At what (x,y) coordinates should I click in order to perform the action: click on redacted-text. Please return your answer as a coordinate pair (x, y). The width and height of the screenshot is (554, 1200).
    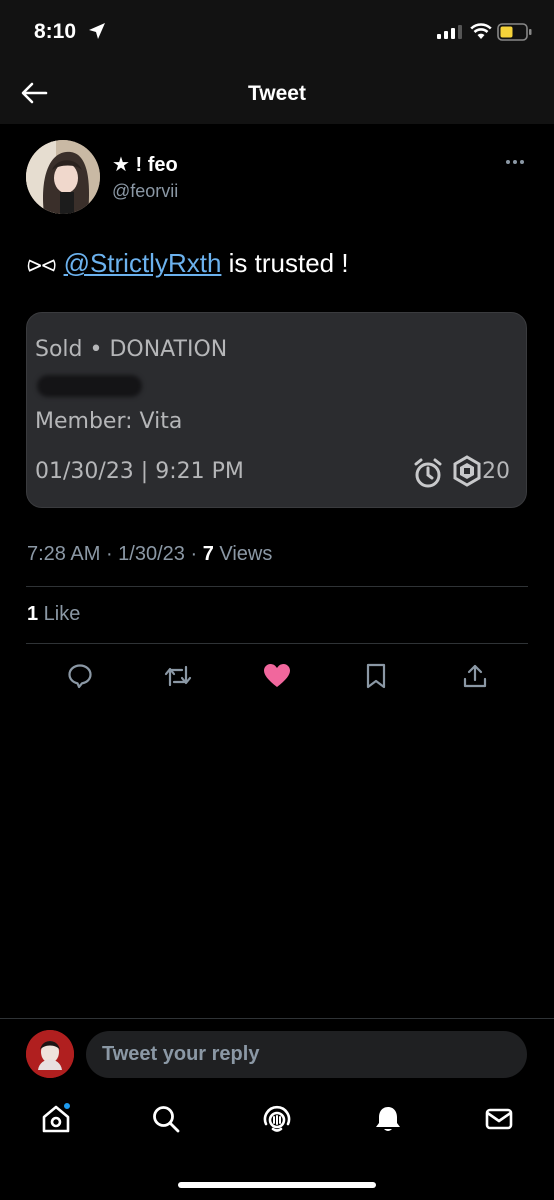
    Looking at the image, I should click on (89, 386).